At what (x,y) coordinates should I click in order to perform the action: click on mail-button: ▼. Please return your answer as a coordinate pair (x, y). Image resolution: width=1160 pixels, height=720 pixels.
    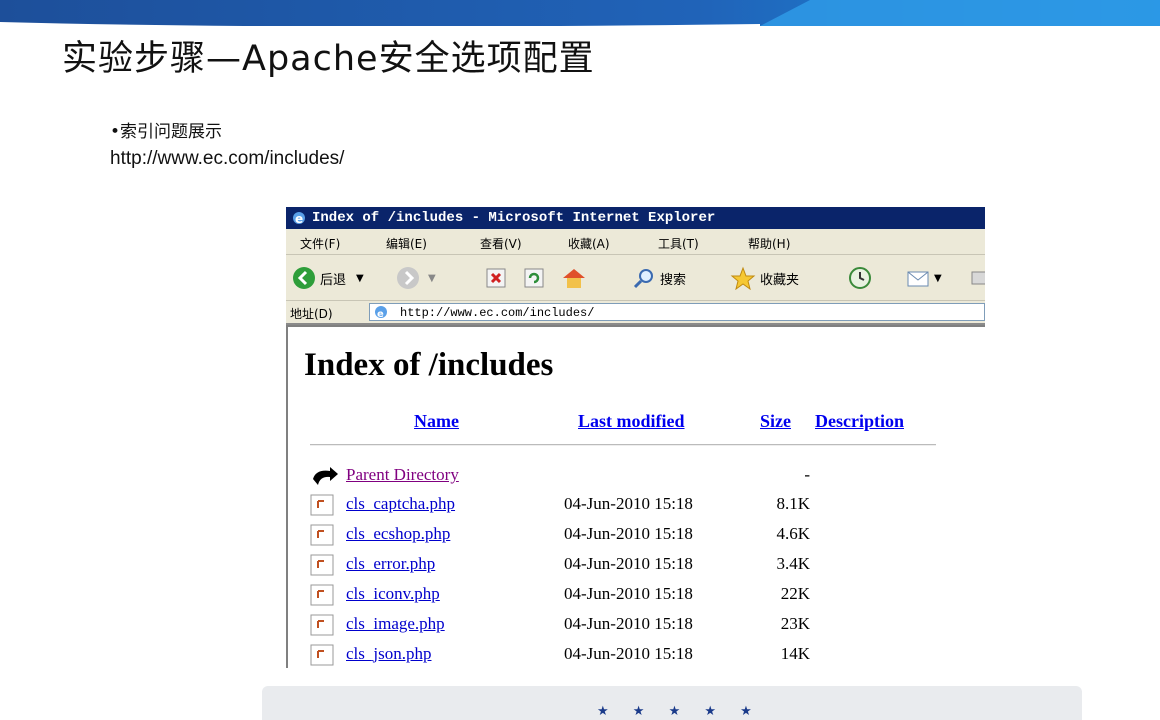
    Looking at the image, I should click on (924, 278).